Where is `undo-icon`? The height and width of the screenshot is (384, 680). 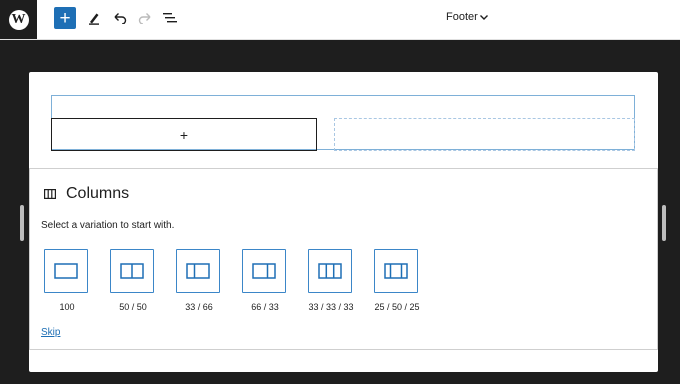 undo-icon is located at coordinates (120, 18).